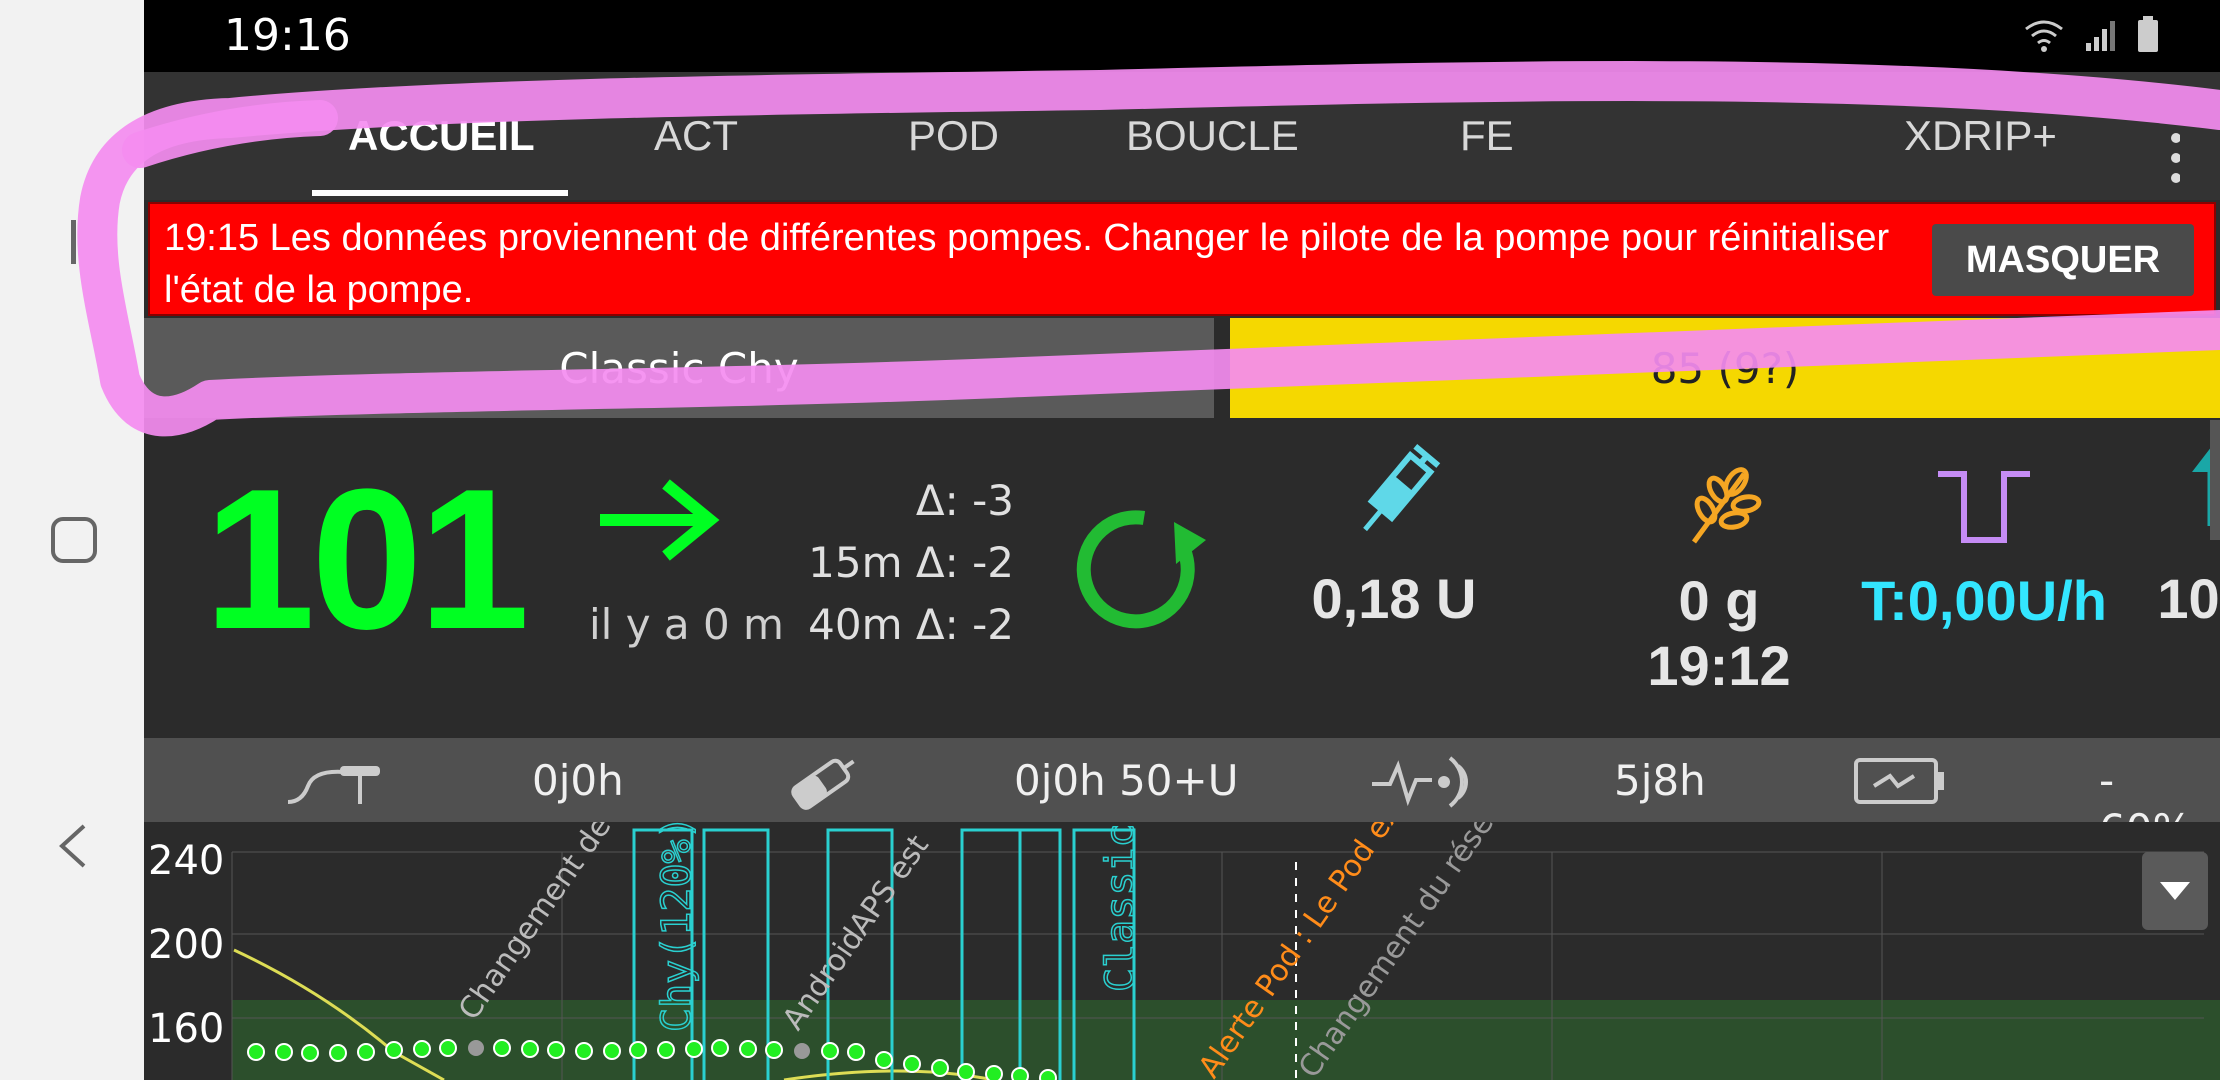 This screenshot has width=2220, height=1080. Describe the element at coordinates (186, 1029) in the screenshot. I see `y-tick-160: 160` at that location.